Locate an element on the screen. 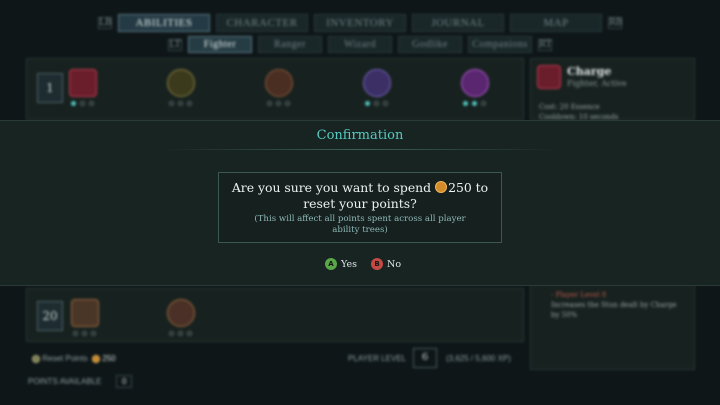 This screenshot has height=405, width=720. ability-cost: Cost: 20 Essence is located at coordinates (569, 107).